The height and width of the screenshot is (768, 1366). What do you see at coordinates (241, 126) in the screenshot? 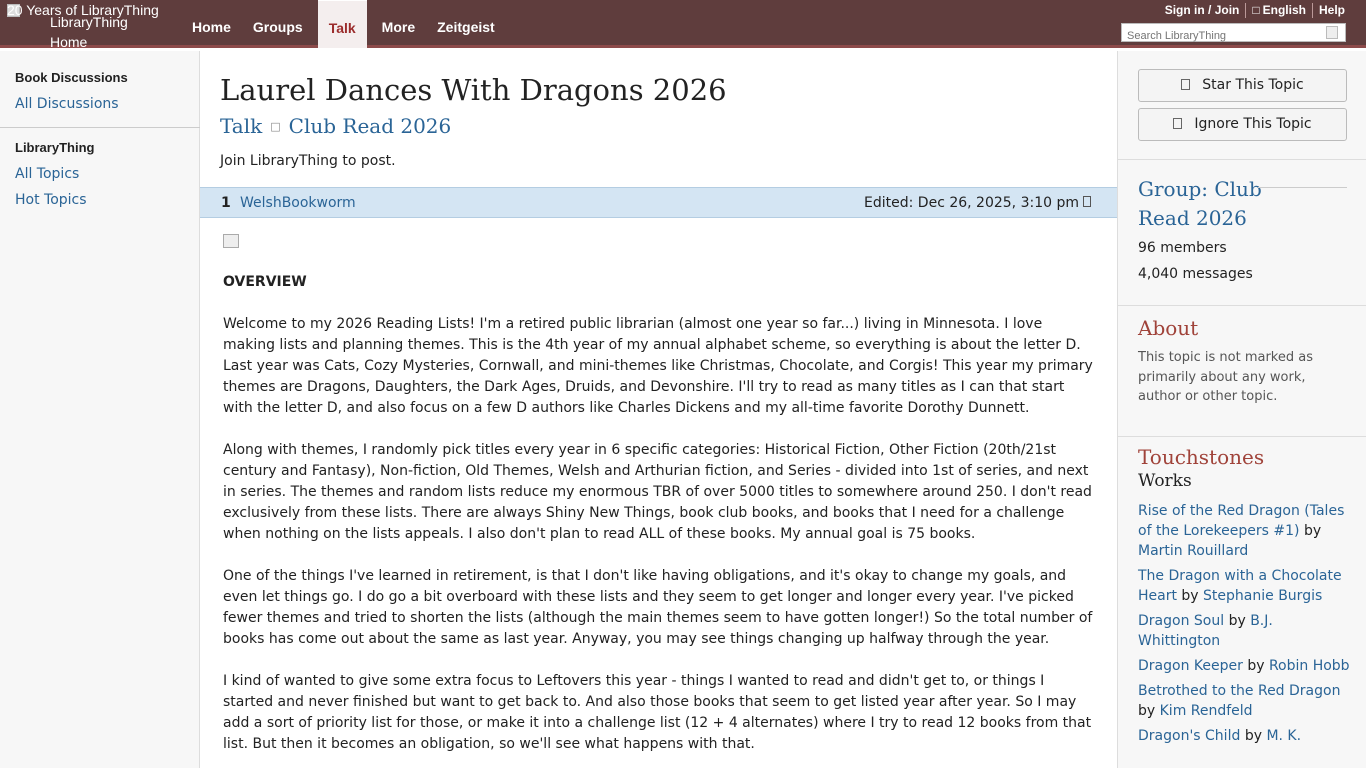
I see `breadcrumb-talk: Talk` at bounding box center [241, 126].